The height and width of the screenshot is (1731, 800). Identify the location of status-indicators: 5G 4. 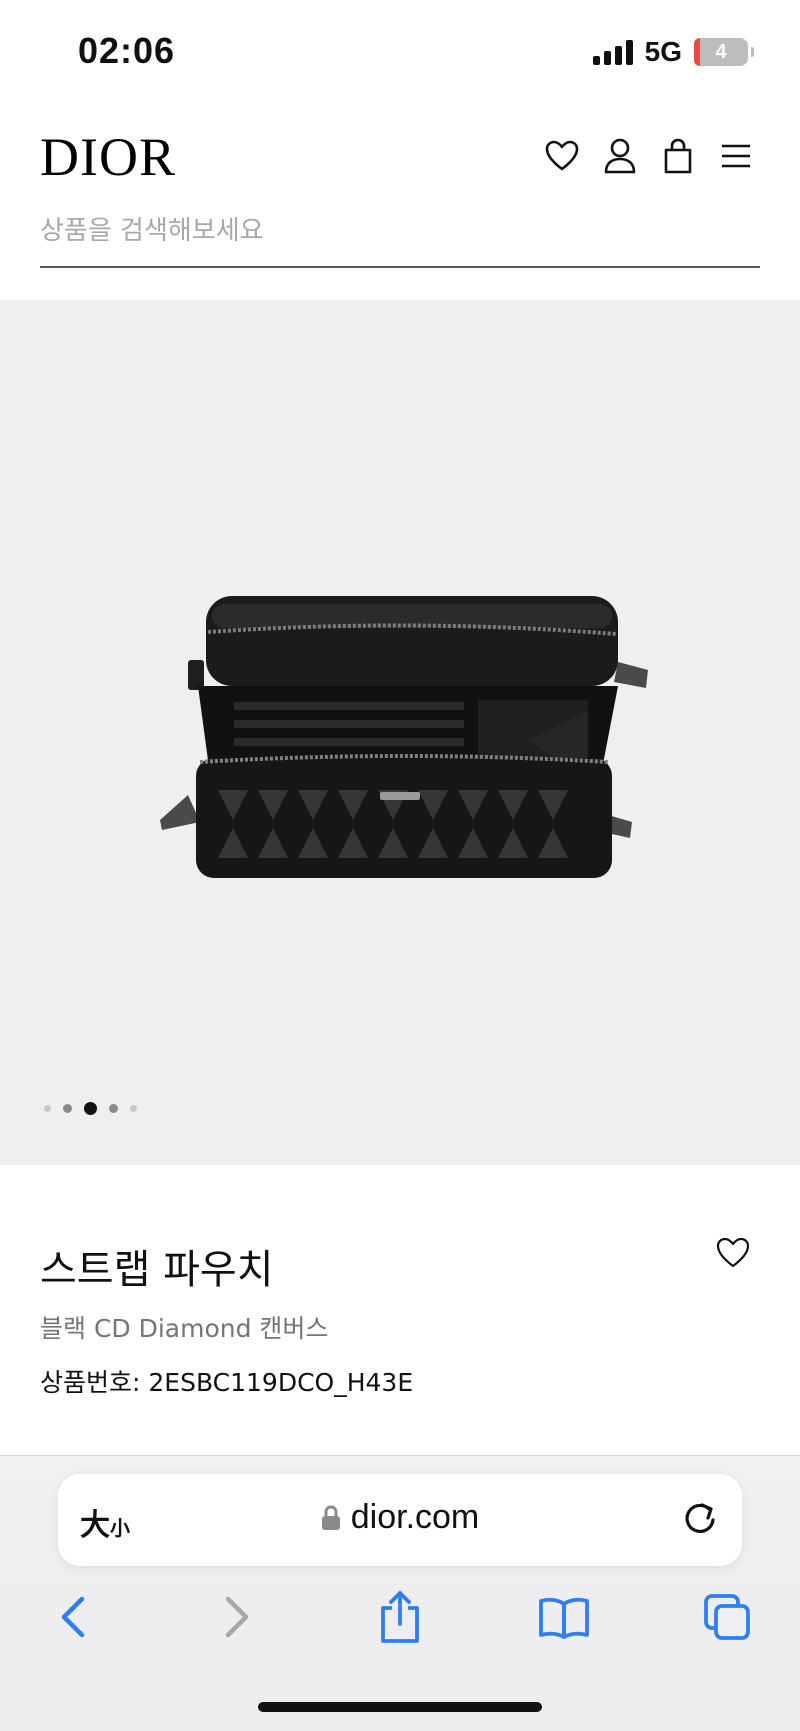
(673, 52).